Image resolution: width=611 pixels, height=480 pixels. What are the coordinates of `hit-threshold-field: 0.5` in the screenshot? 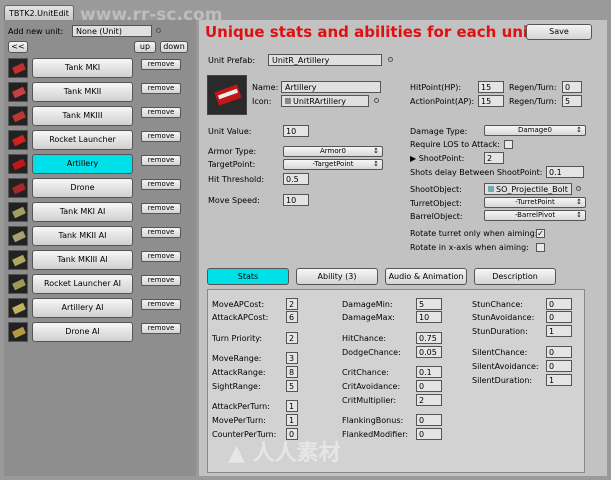 It's located at (296, 179).